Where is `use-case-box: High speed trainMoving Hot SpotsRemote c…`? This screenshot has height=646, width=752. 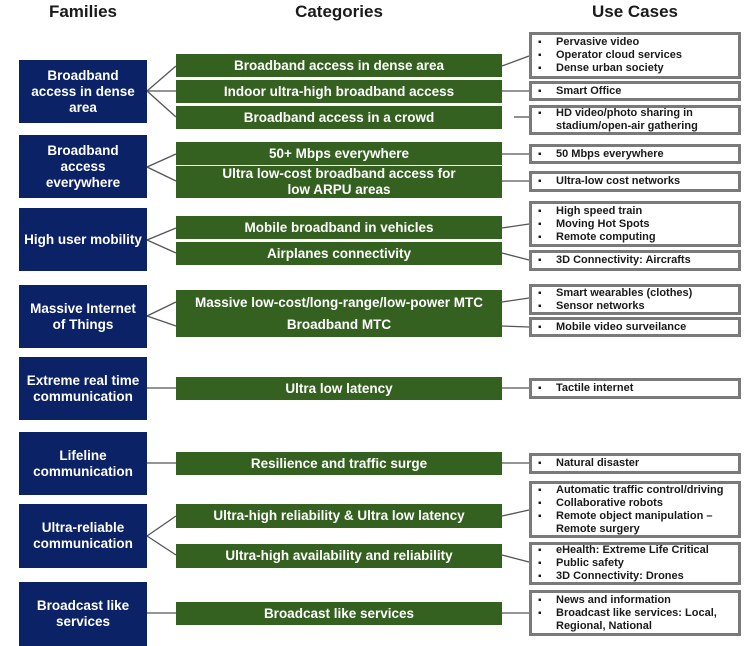 use-case-box: High speed trainMoving Hot SpotsRemote c… is located at coordinates (635, 224).